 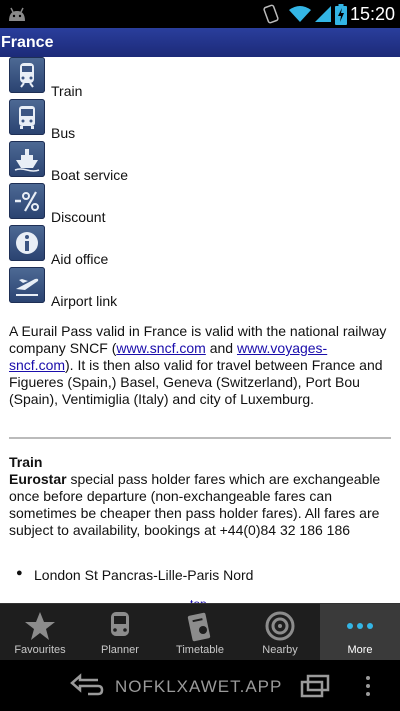 What do you see at coordinates (280, 626) in the screenshot?
I see `target-icon` at bounding box center [280, 626].